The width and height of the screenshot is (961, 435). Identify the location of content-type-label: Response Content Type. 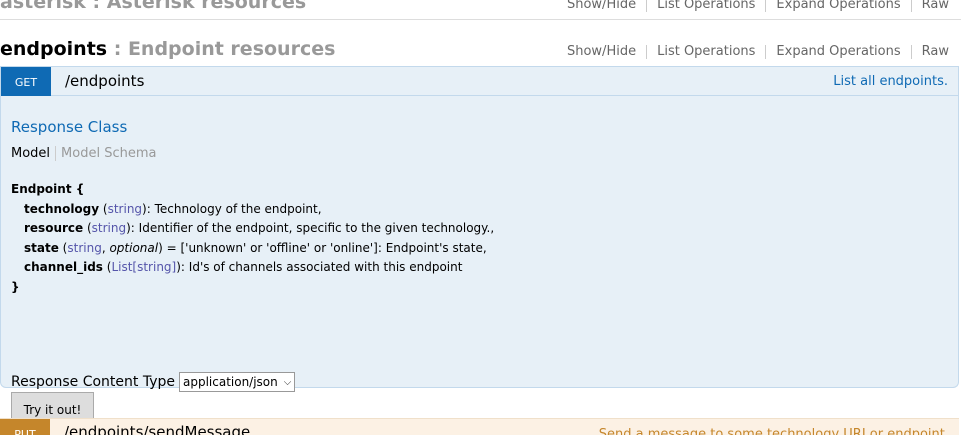
(93, 382).